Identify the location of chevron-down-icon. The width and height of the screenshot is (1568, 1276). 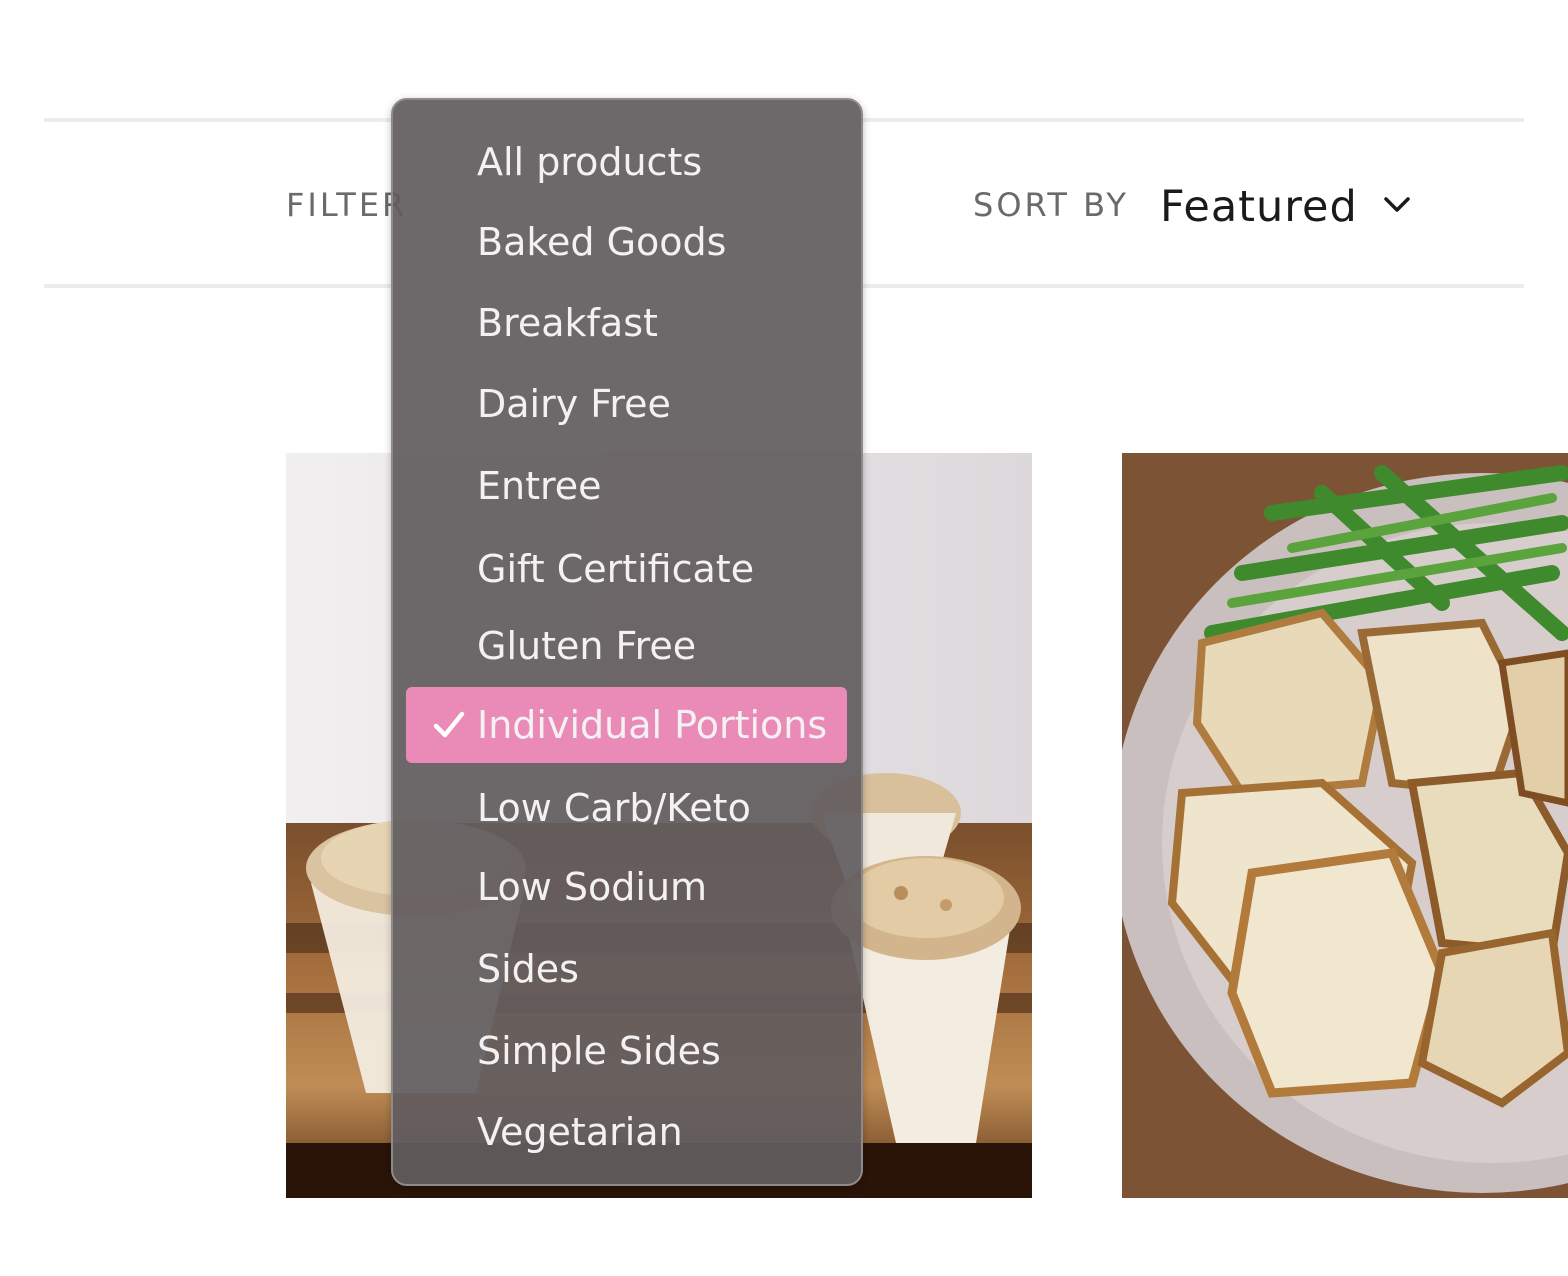
(1397, 204).